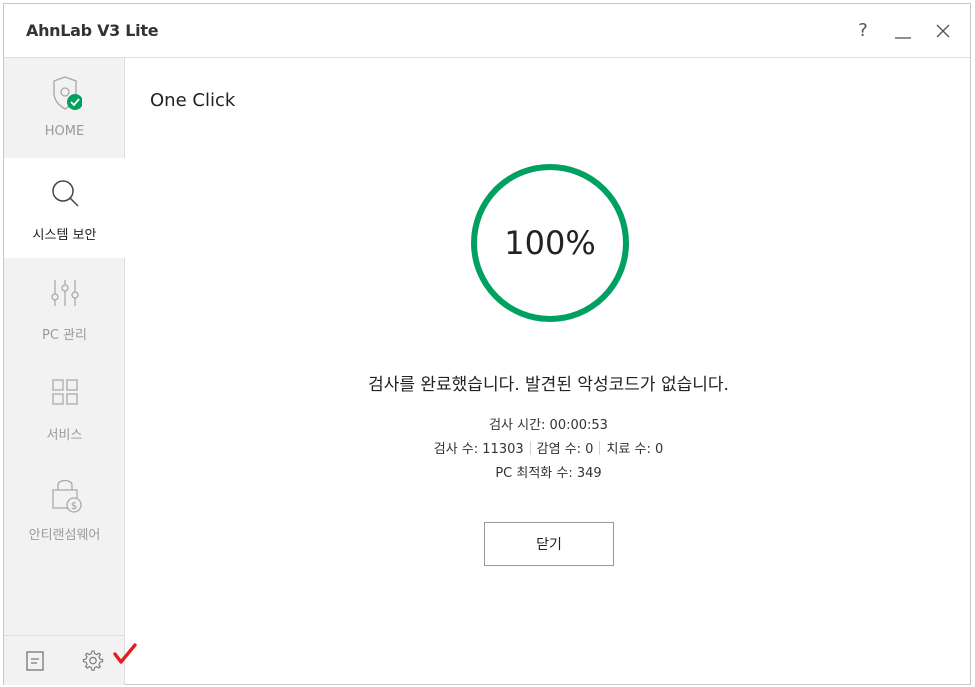 The height and width of the screenshot is (687, 975). I want to click on scan-result-message: 검사를 완료했습니다. 발견된 악성코드가 없습니다., so click(548, 385).